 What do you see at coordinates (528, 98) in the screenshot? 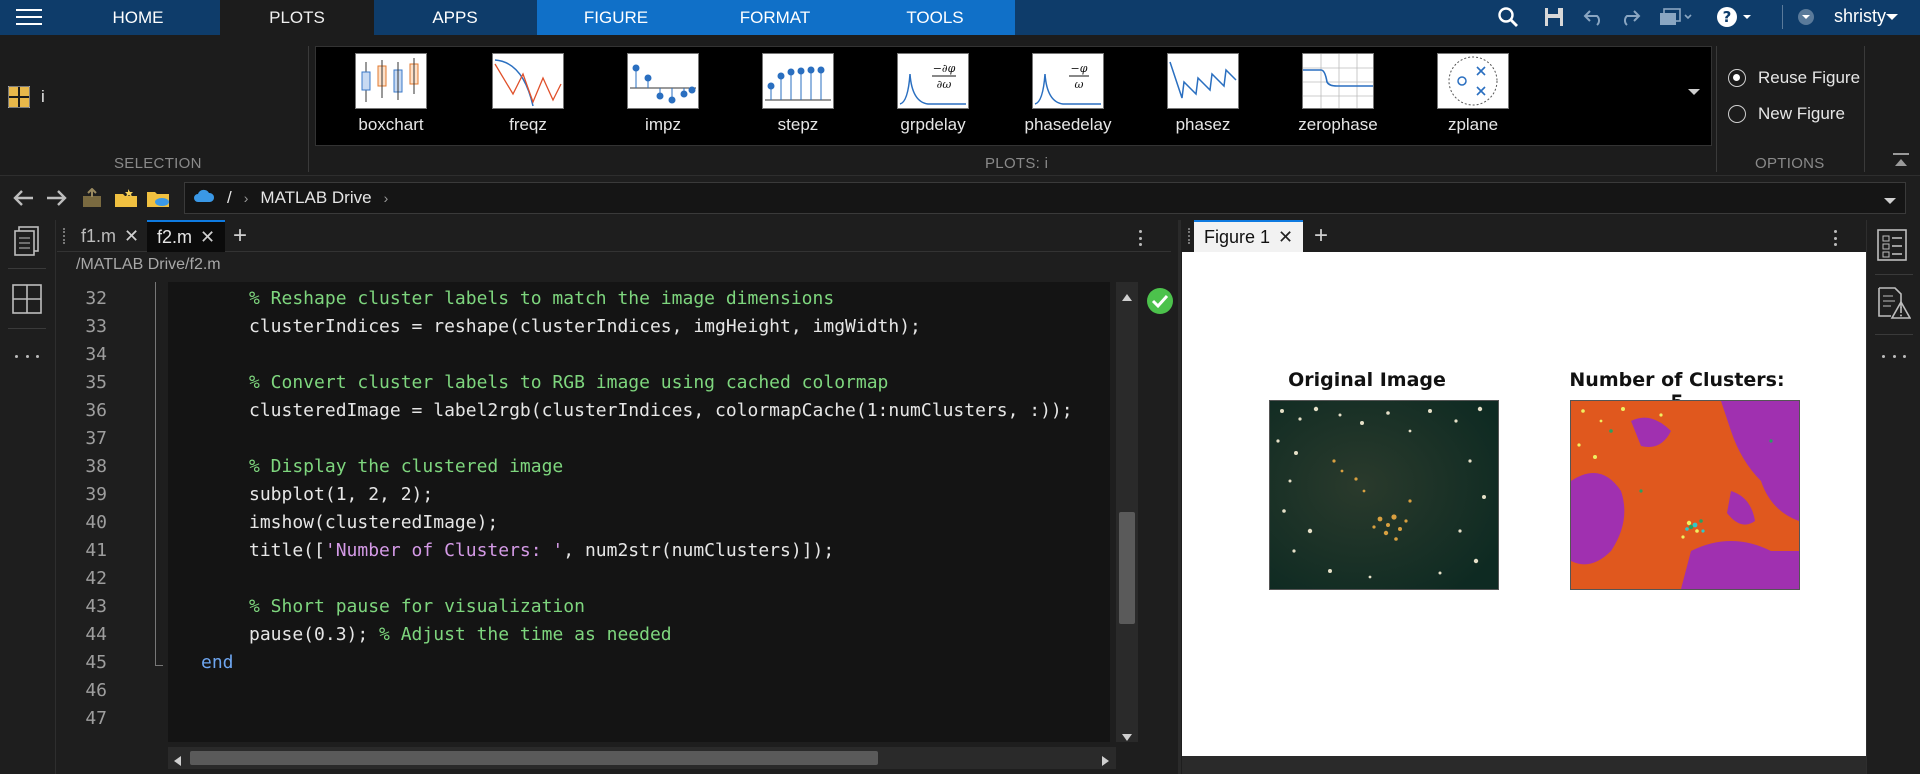
I see `gallery-item-freqz: freqz` at bounding box center [528, 98].